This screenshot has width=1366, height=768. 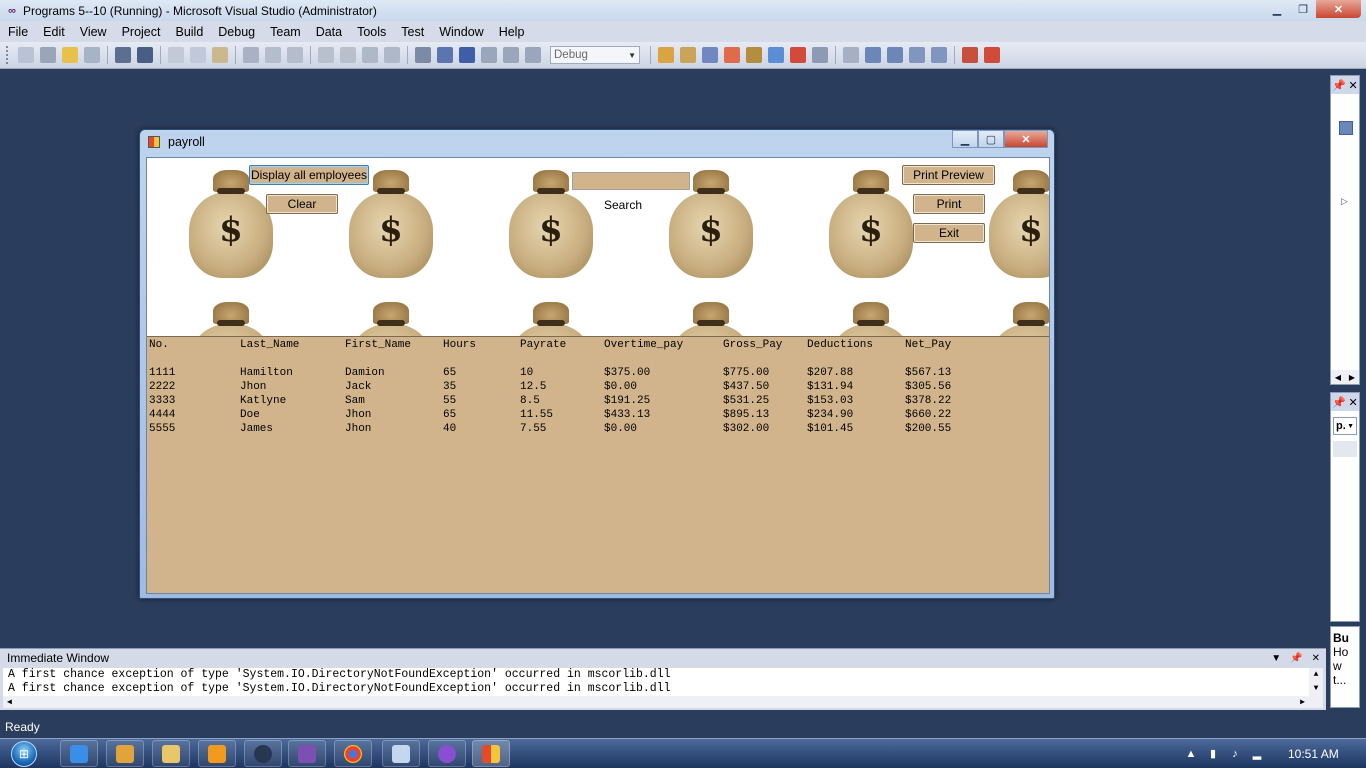 I want to click on add-icon, so click(x=92, y=55).